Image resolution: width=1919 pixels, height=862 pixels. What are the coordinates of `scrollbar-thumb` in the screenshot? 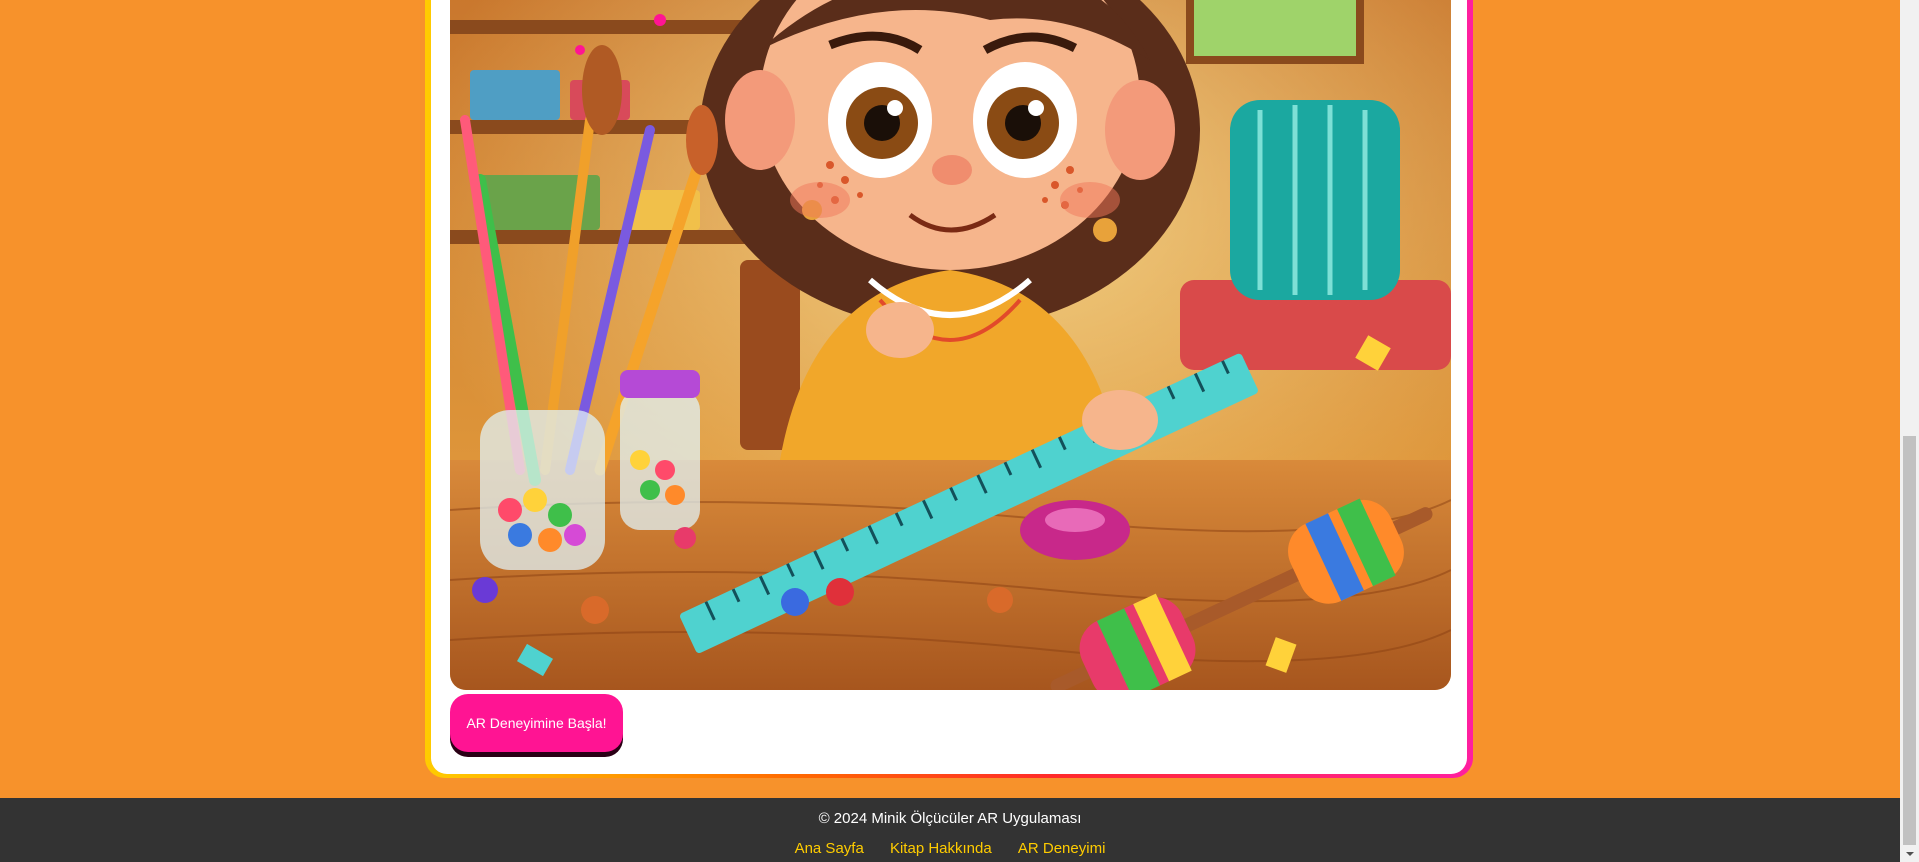 It's located at (1909, 640).